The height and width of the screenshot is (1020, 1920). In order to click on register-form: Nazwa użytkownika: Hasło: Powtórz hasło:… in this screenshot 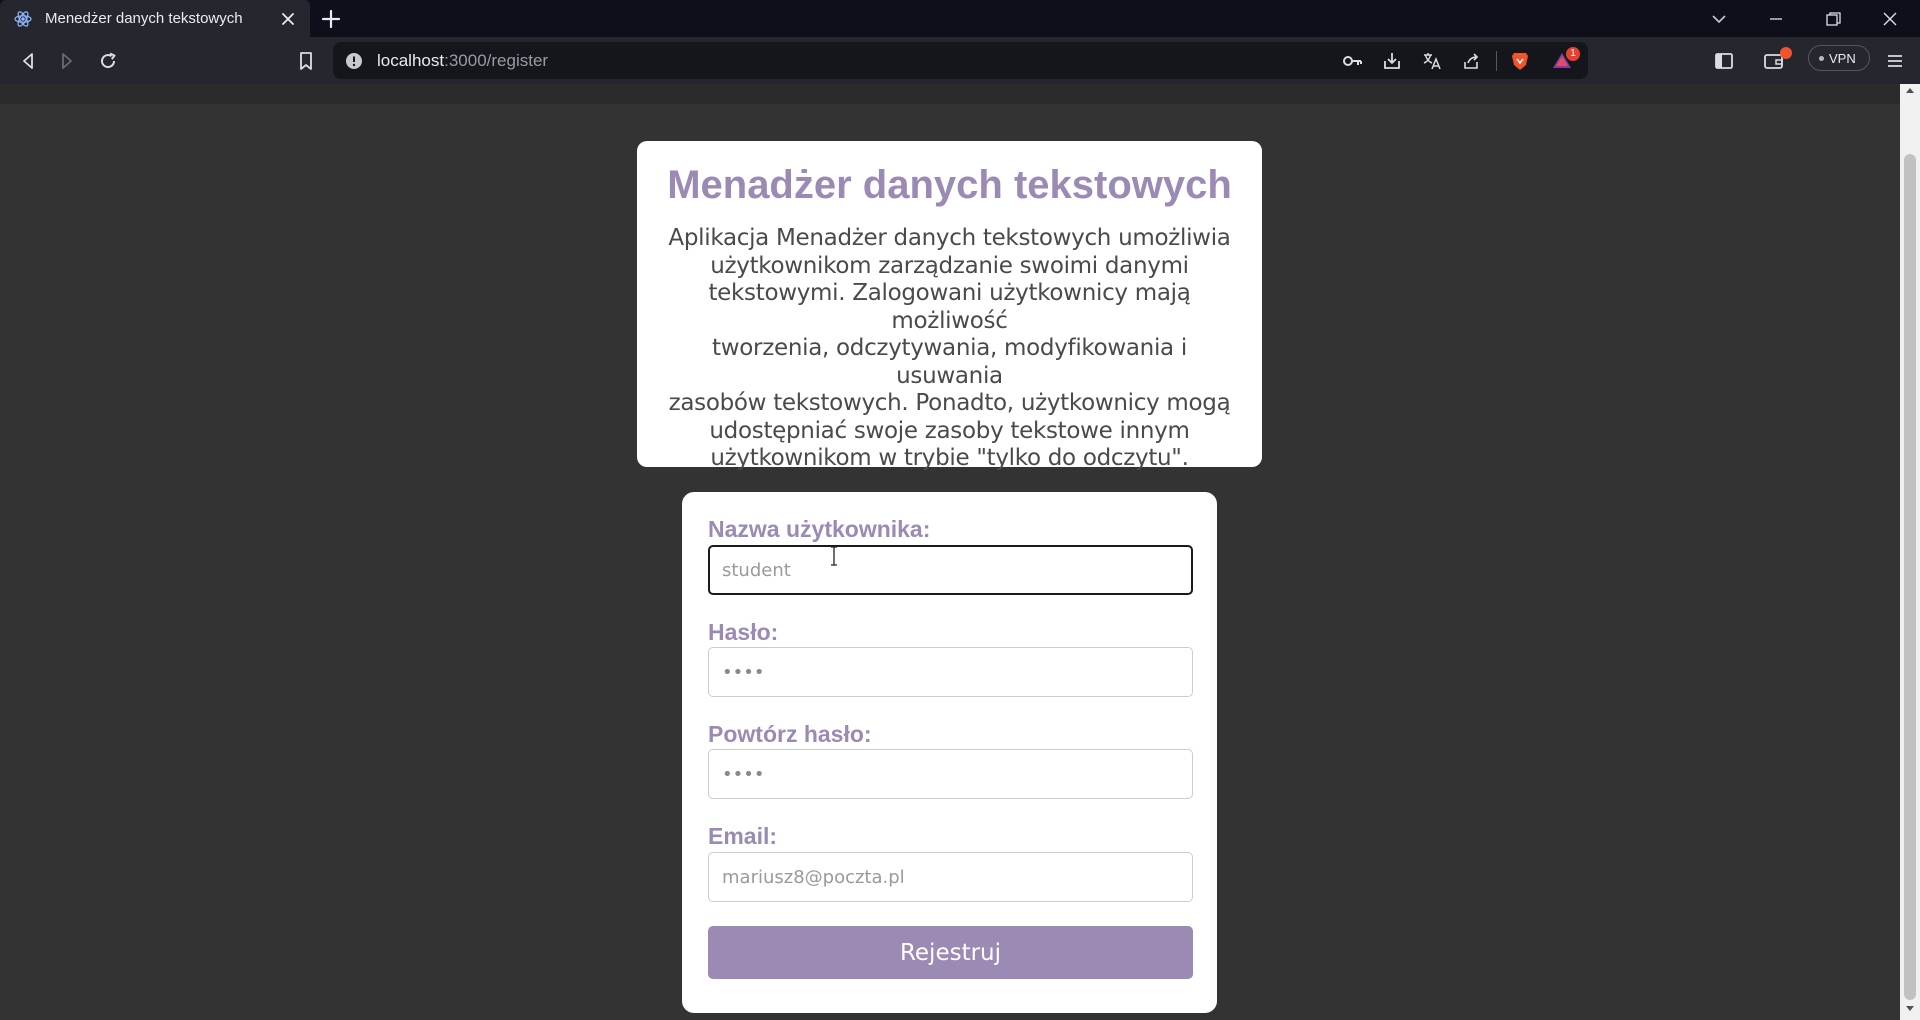, I will do `click(949, 752)`.